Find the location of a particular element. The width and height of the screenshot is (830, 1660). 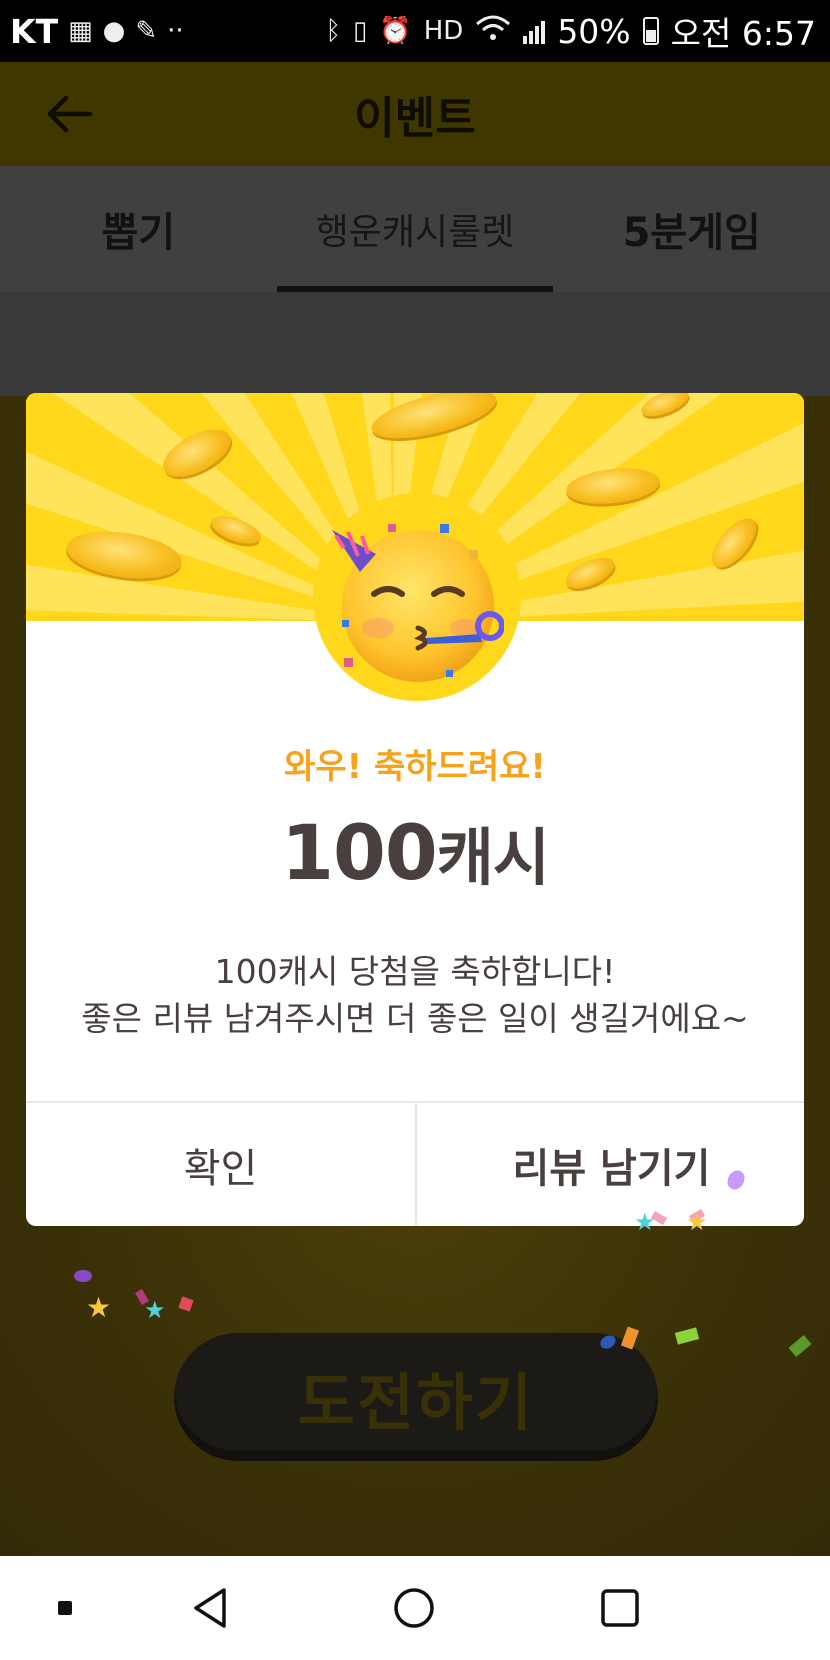

tab-lucky-roulette: 행운캐시룰렛 is located at coordinates (415, 229).